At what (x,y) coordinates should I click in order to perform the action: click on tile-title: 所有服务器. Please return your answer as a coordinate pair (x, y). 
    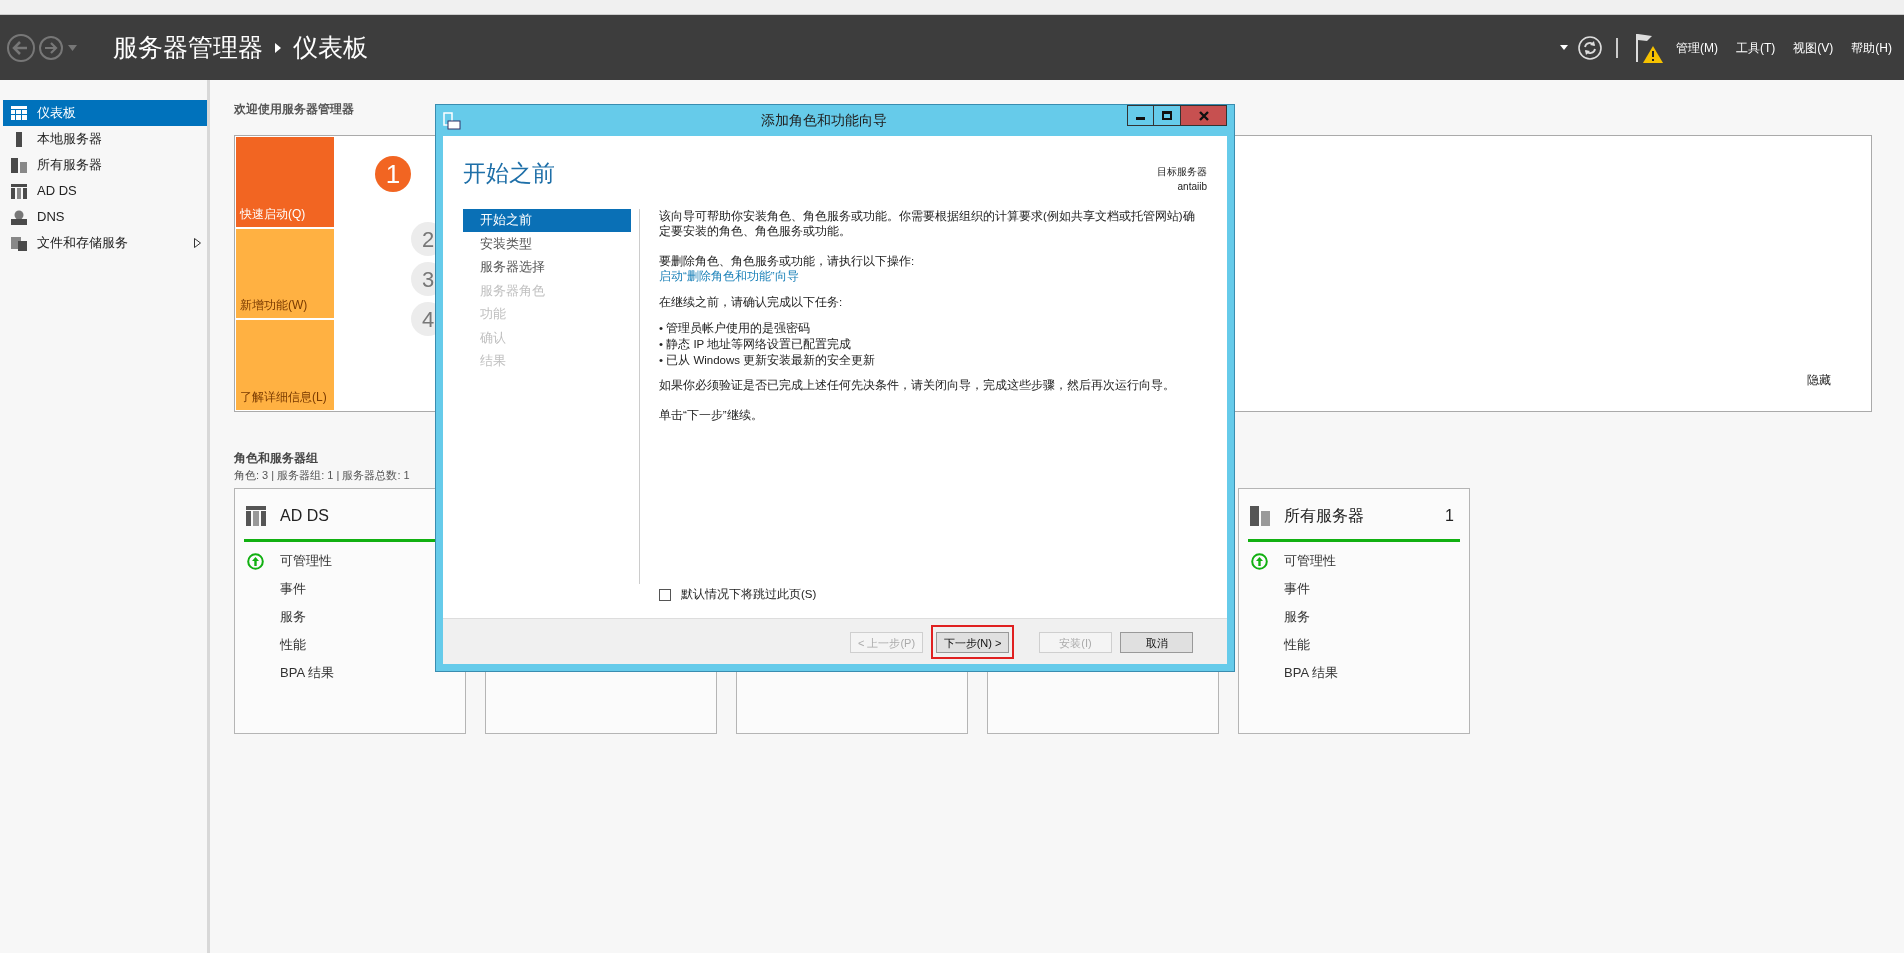
    Looking at the image, I should click on (1324, 515).